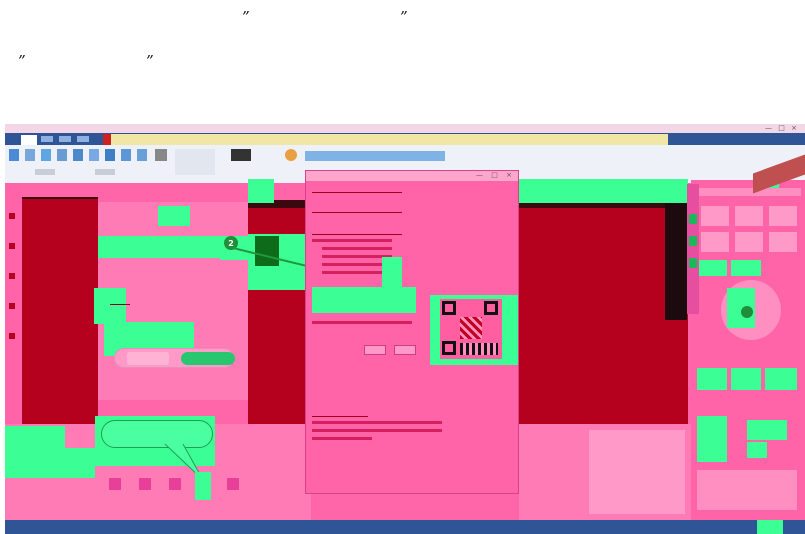 The width and height of the screenshot is (805, 534). What do you see at coordinates (479, 175) in the screenshot?
I see `dialog-minimize-button: —` at bounding box center [479, 175].